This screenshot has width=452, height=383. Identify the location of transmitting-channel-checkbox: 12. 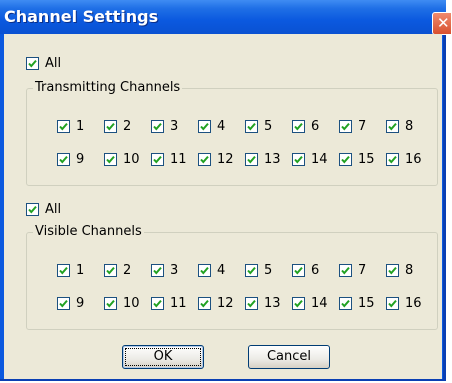
(216, 159).